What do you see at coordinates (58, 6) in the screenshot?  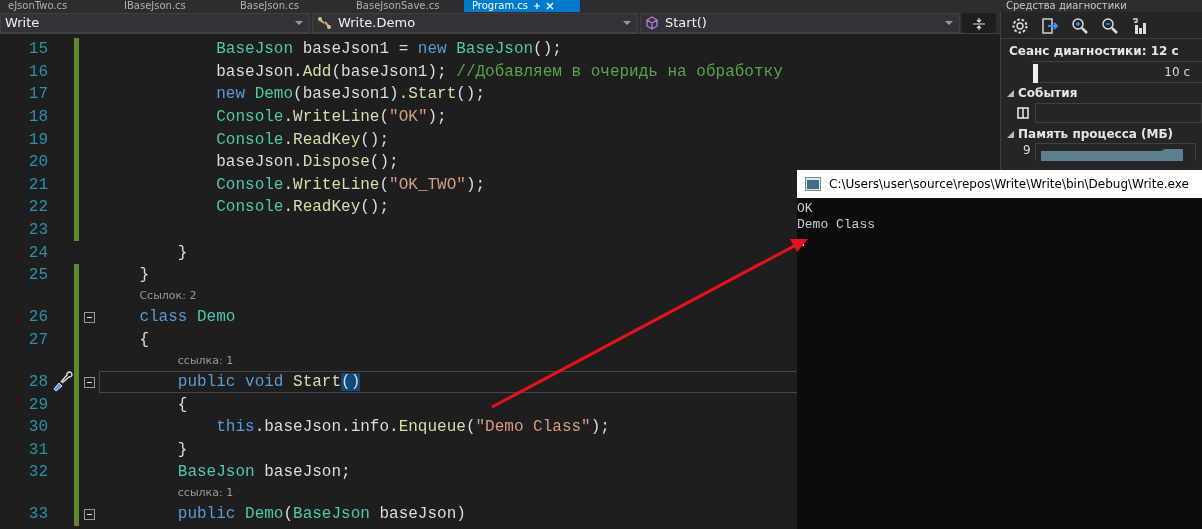 I see `file-tab: eJsonTwo.cs` at bounding box center [58, 6].